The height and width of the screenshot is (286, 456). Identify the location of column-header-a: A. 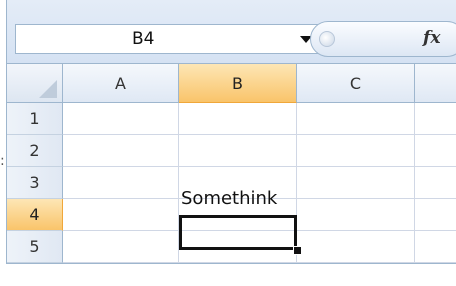
(121, 83).